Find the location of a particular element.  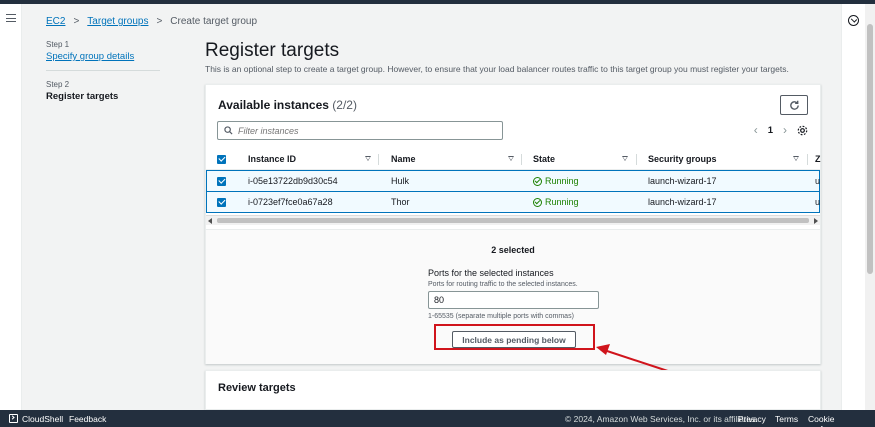

scrollbar-thumb is located at coordinates (513, 220).